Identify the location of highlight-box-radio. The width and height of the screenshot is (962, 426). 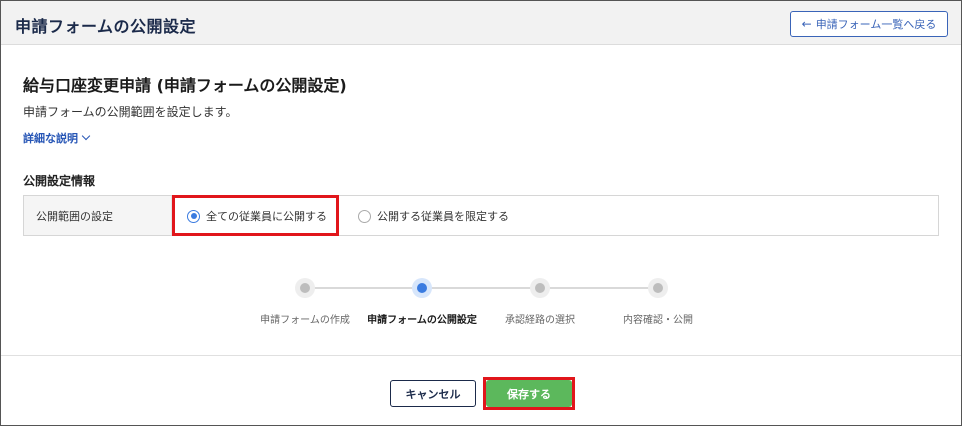
(255, 215).